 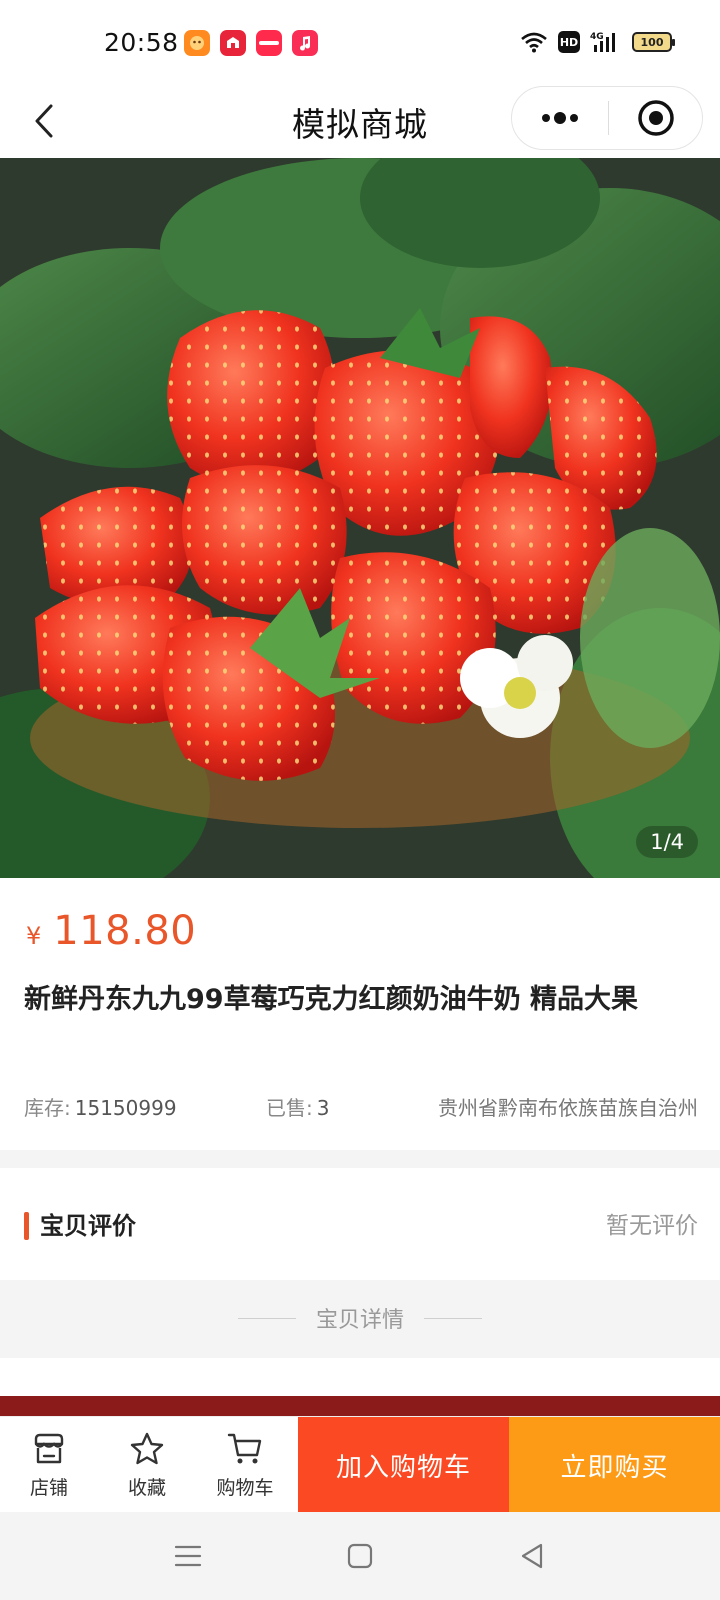 What do you see at coordinates (125, 931) in the screenshot?
I see `price-value: 118.80` at bounding box center [125, 931].